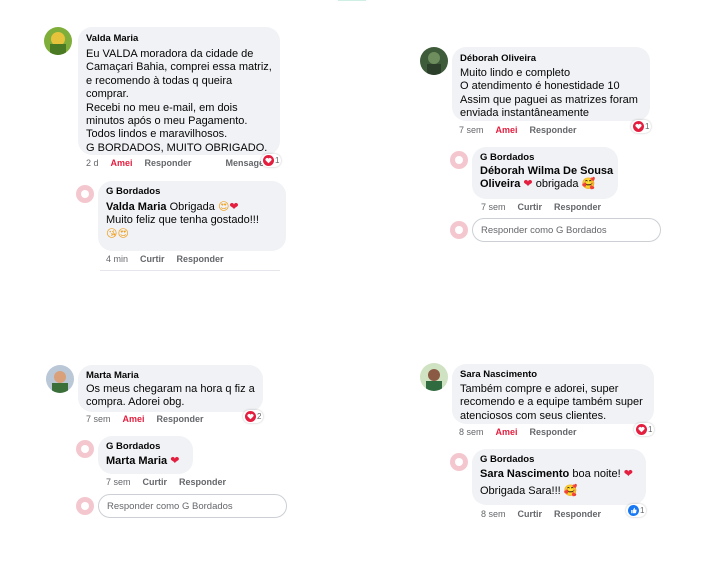  I want to click on mention-deborah-cont: Oliveira, so click(500, 184).